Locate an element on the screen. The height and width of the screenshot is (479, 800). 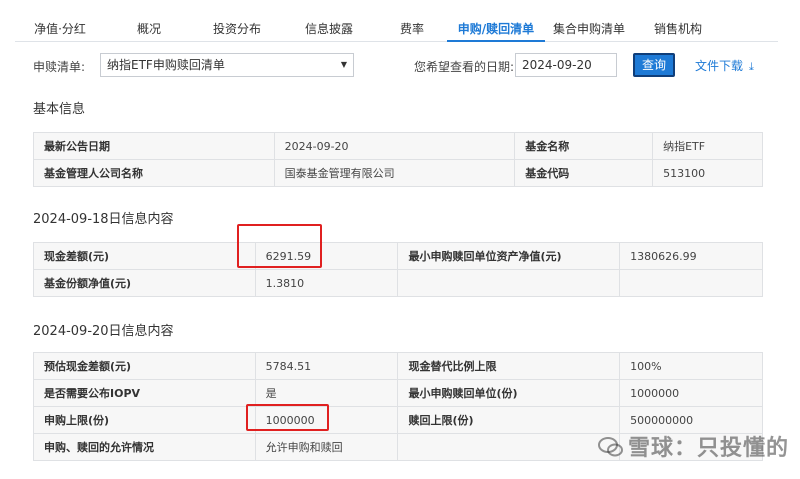
highlight-box-cash-difference is located at coordinates (279, 246).